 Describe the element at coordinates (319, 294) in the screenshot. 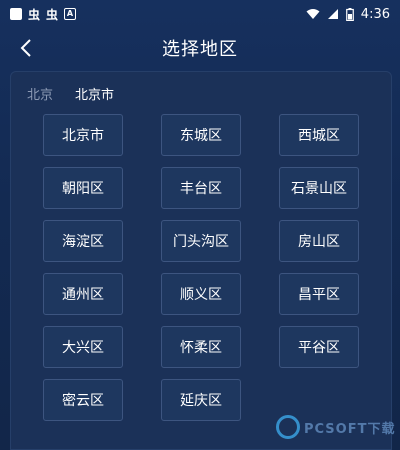

I see `district-button: 昌平区` at that location.